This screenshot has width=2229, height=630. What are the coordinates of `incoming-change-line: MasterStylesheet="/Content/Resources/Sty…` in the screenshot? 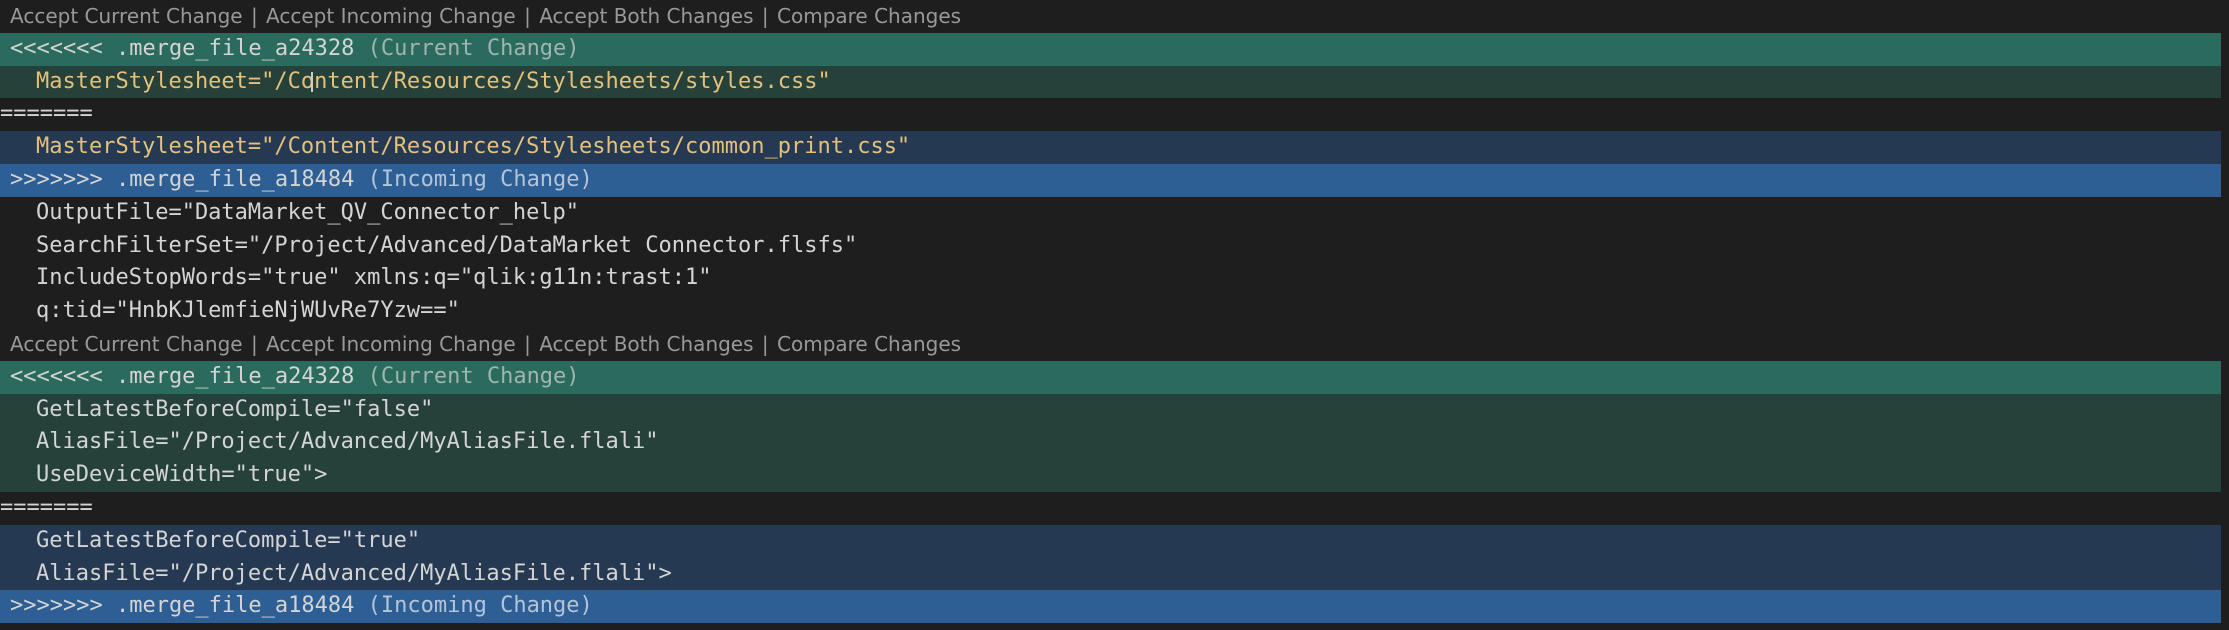 It's located at (1110, 147).